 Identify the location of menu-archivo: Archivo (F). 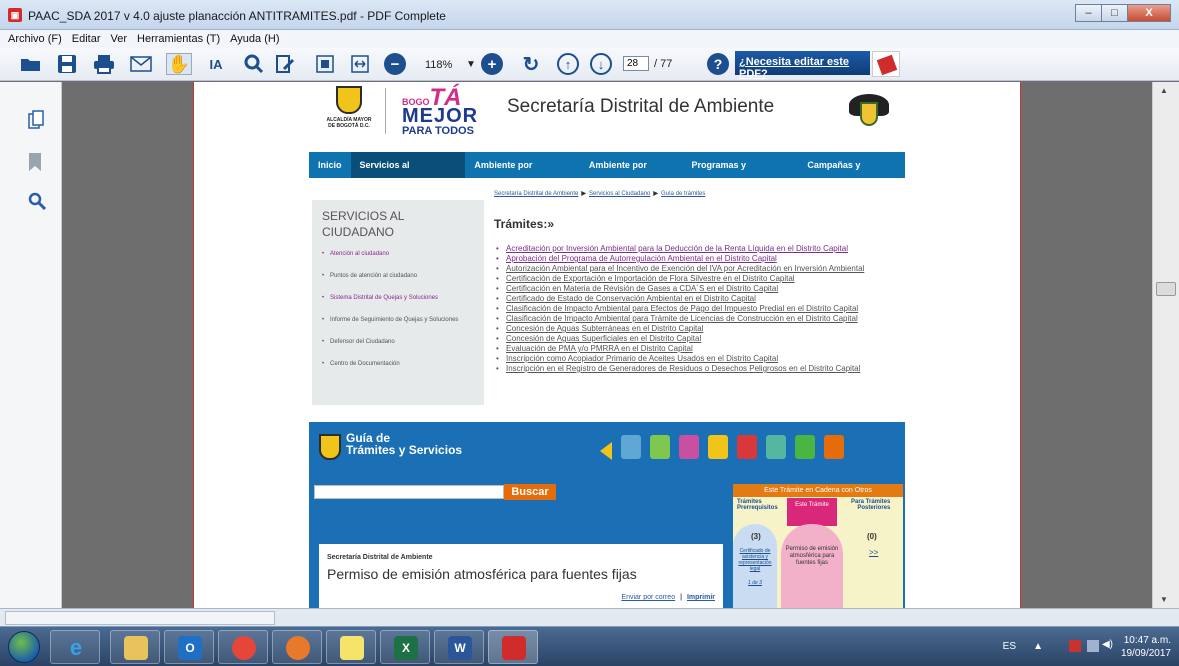
(35, 39).